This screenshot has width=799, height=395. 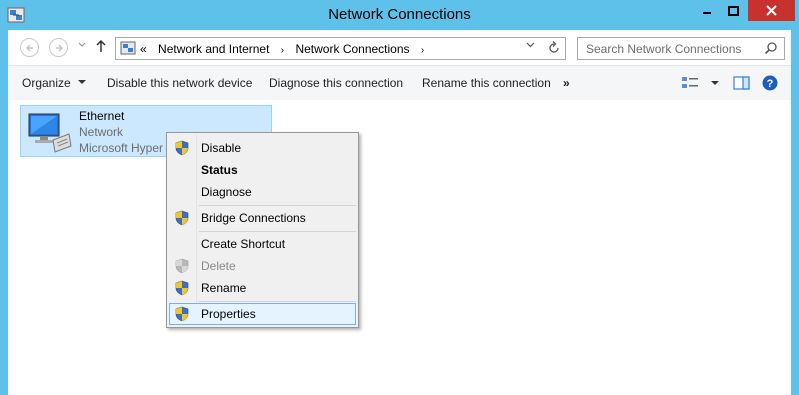 What do you see at coordinates (228, 314) in the screenshot?
I see `menu-item-label: Properties` at bounding box center [228, 314].